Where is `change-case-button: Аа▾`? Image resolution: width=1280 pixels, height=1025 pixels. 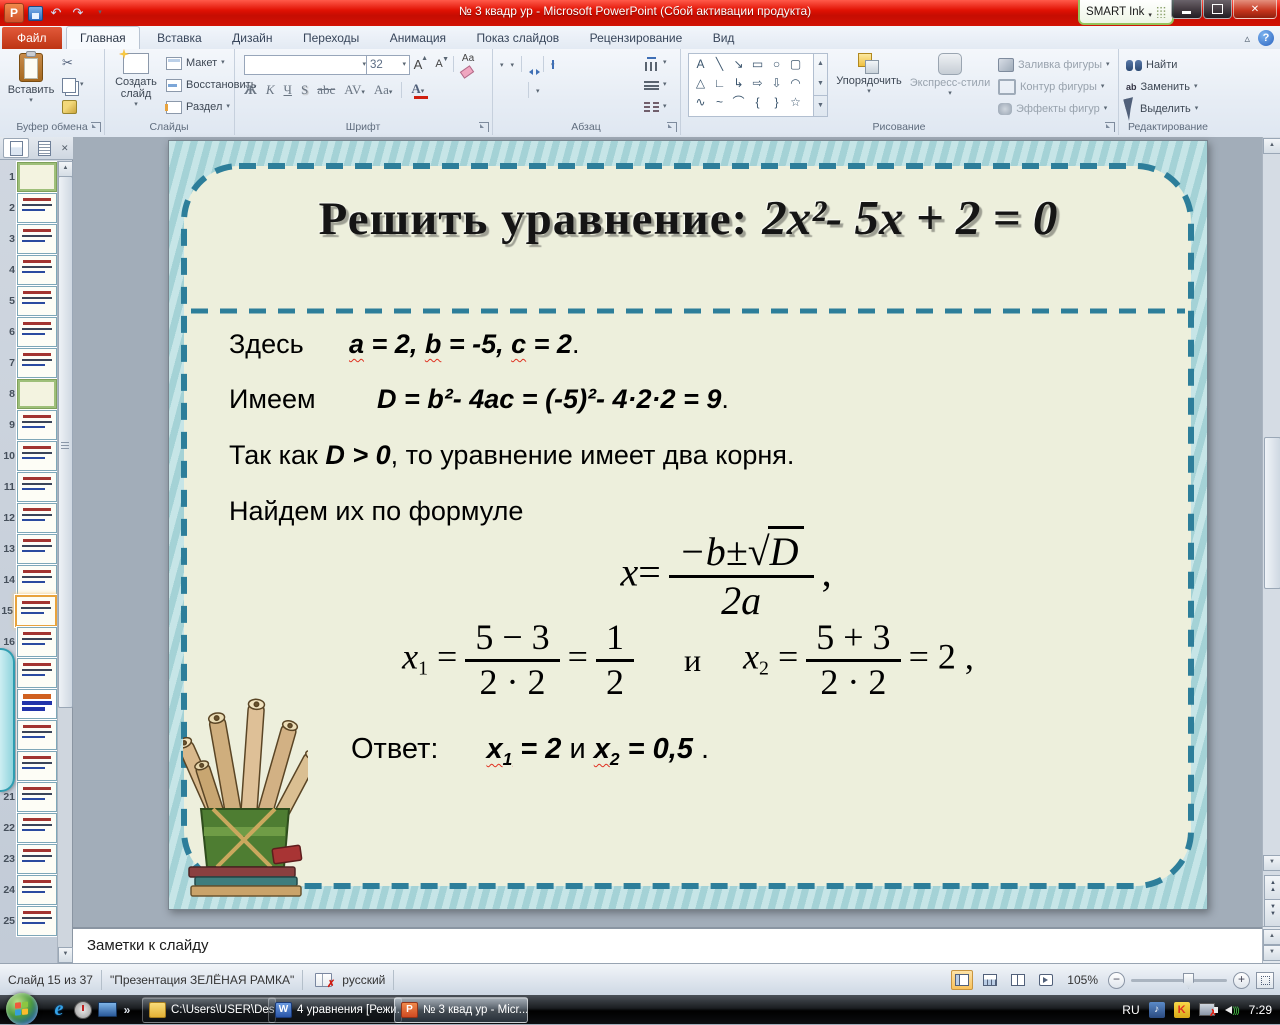 change-case-button: Аа▾ is located at coordinates (383, 90).